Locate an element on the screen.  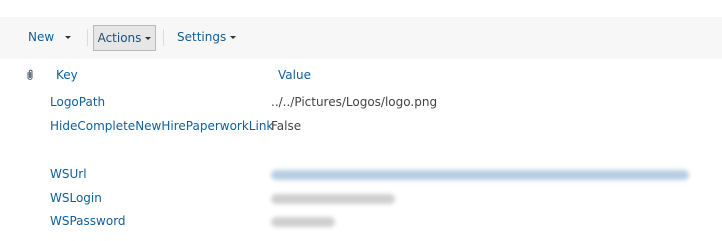
table-row-key: WSPassword is located at coordinates (88, 221).